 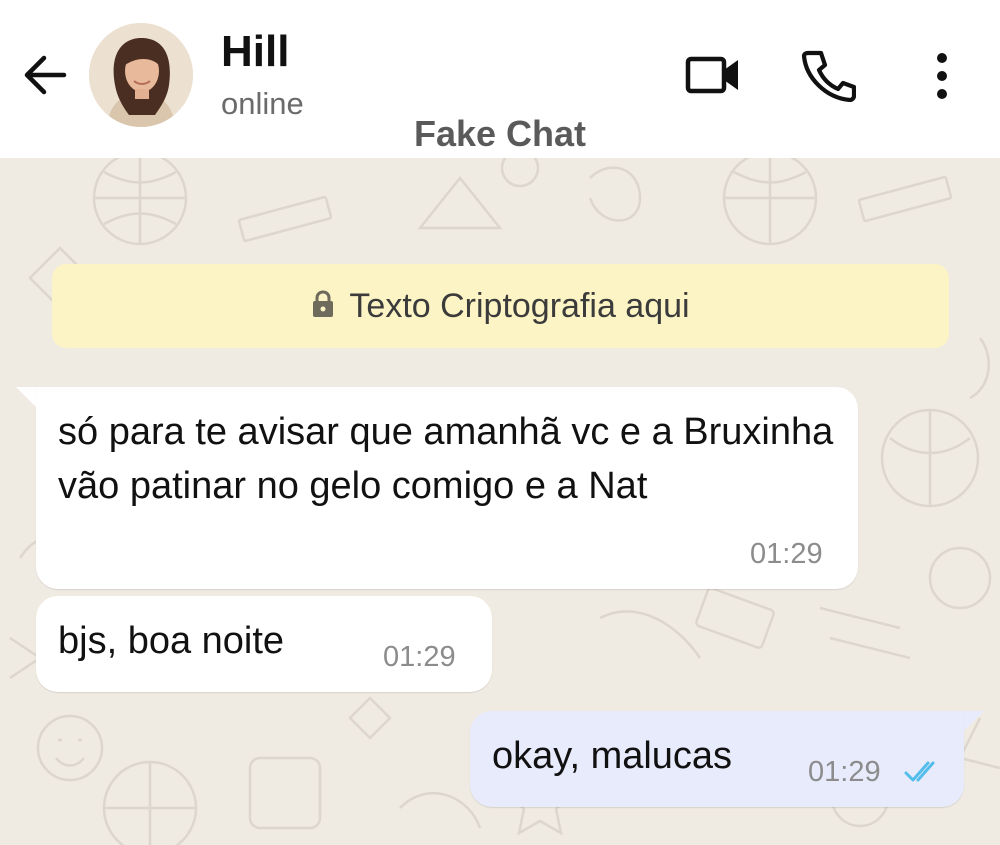 I want to click on more-vert-icon, so click(x=942, y=76).